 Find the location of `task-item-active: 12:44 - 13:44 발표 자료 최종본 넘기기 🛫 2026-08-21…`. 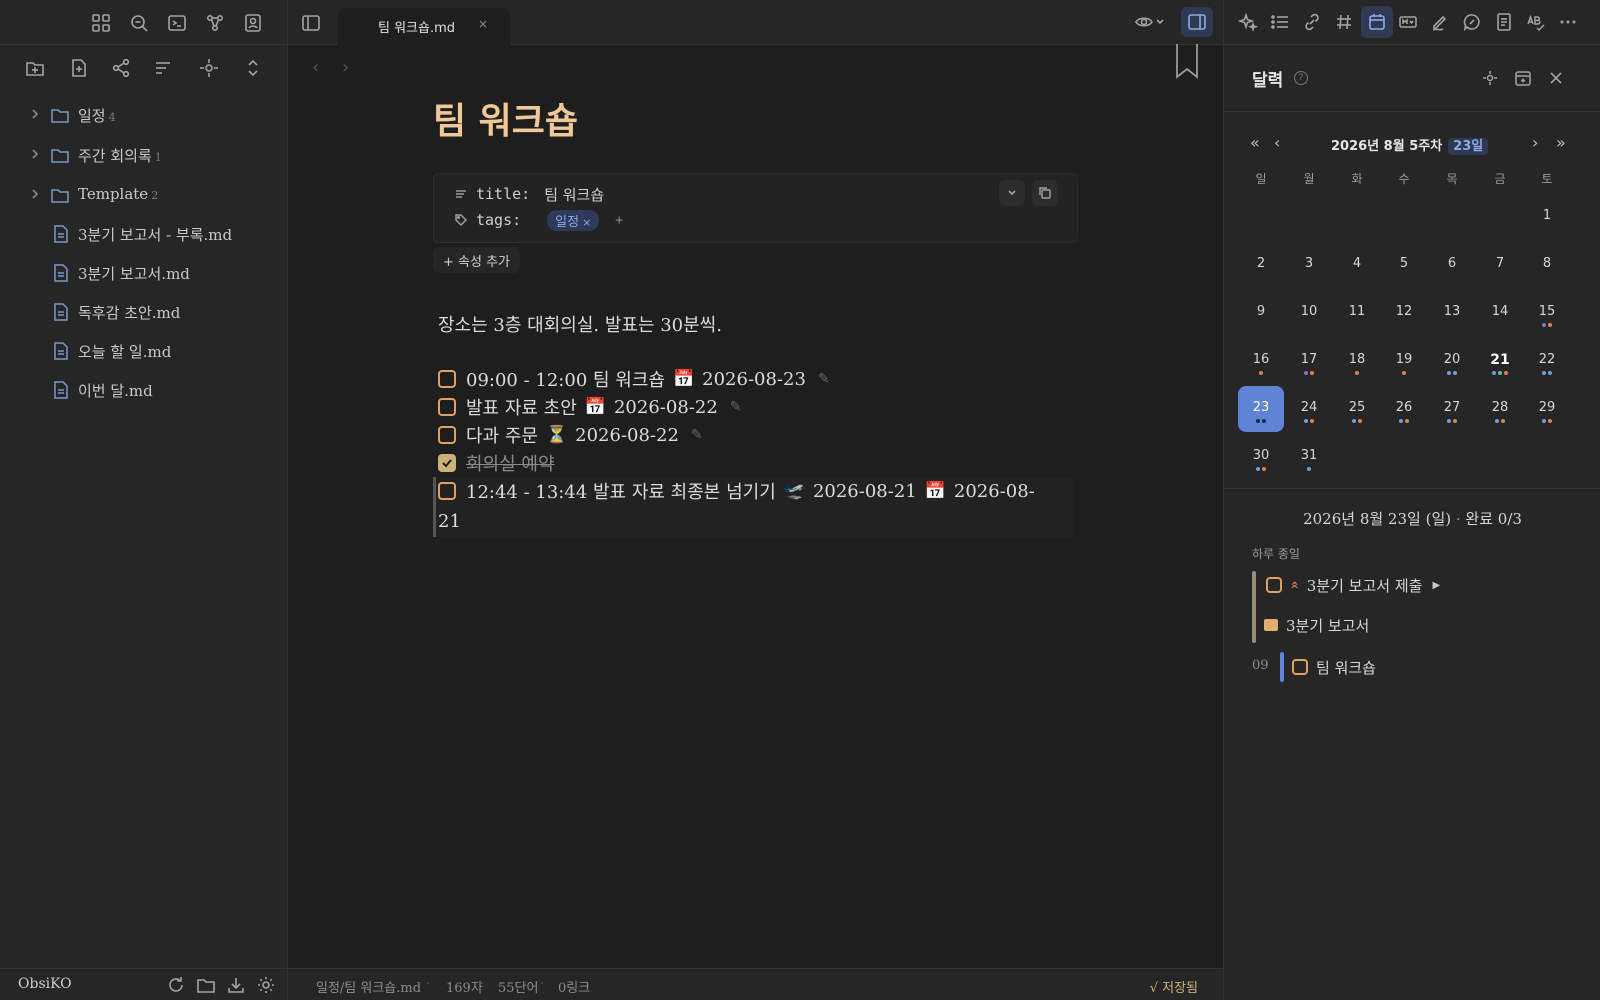

task-item-active: 12:44 - 13:44 발표 자료 최종본 넘기기 🛫 2026-08-21… is located at coordinates (736, 491).